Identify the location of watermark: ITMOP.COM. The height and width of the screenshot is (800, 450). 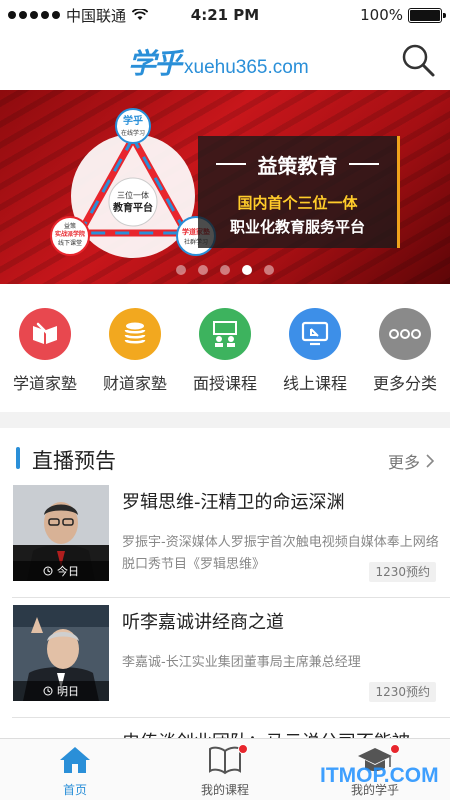
(379, 775).